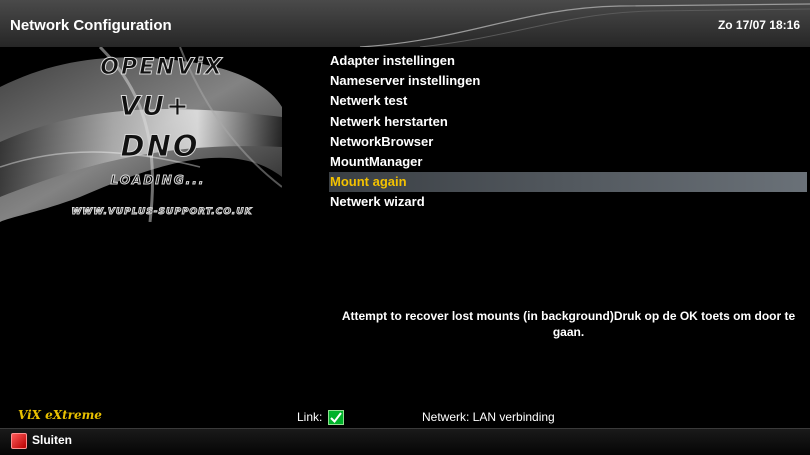  I want to click on menu-item-network-browser: NetworkBrowser, so click(568, 142).